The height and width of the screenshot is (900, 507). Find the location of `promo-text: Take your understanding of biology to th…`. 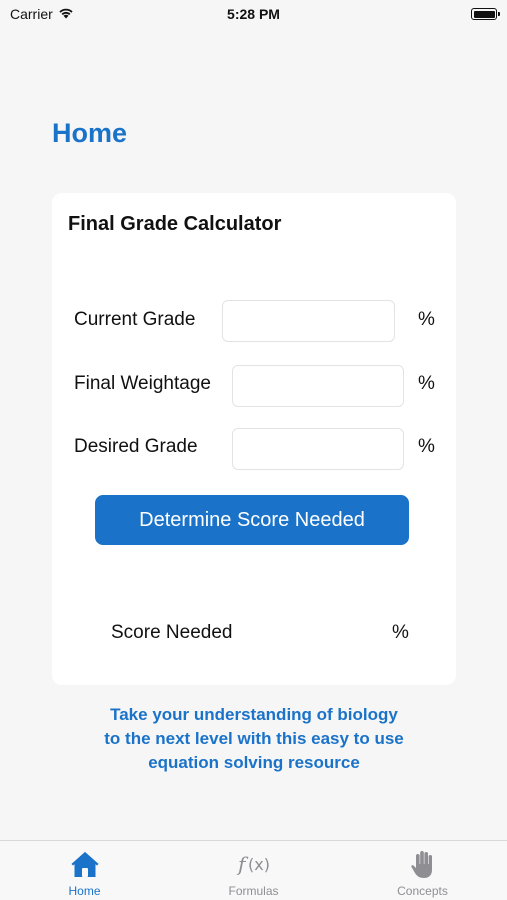

promo-text: Take your understanding of biology to th… is located at coordinates (254, 739).